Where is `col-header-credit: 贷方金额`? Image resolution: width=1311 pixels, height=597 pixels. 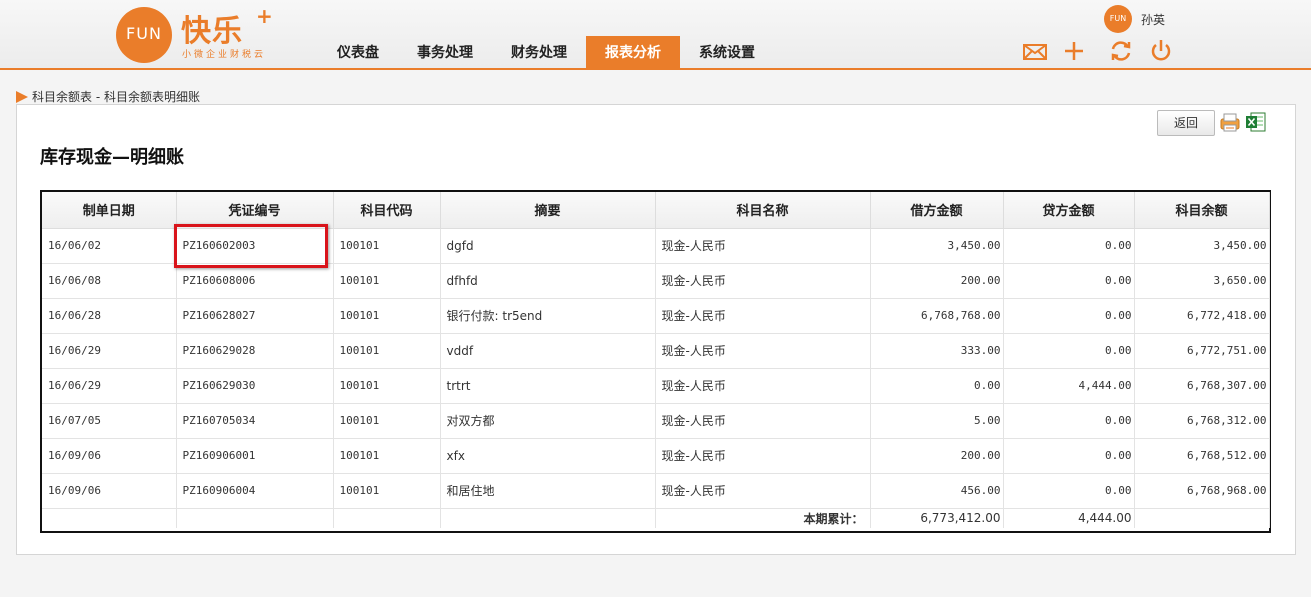
col-header-credit: 贷方金额 is located at coordinates (1069, 210).